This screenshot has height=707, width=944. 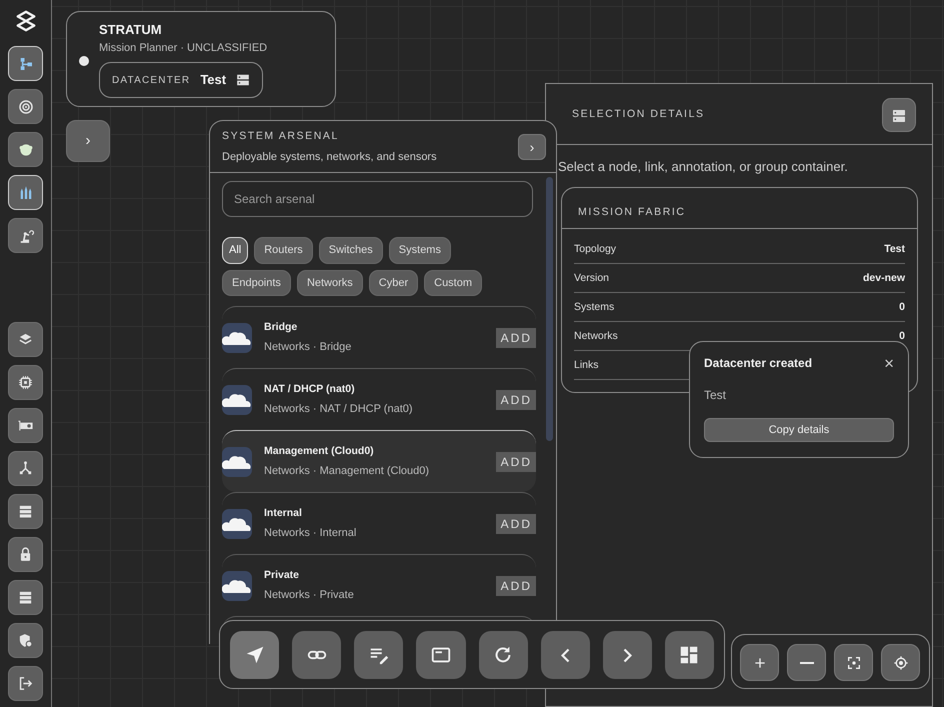 I want to click on chevron-right-icon, so click(x=627, y=655).